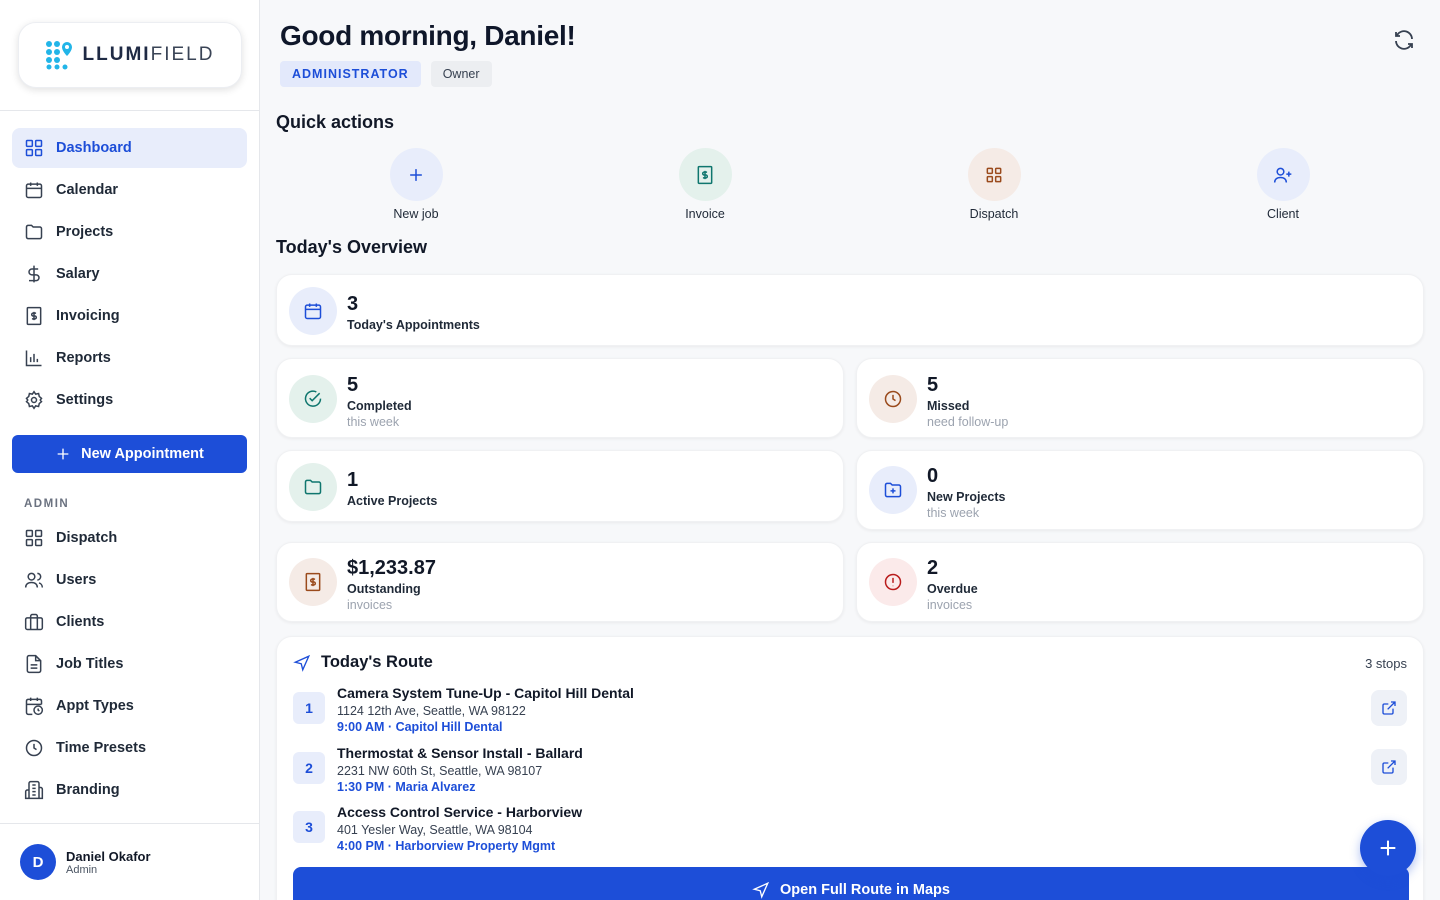 The width and height of the screenshot is (1440, 900). Describe the element at coordinates (392, 489) in the screenshot. I see `stat-text: 1 Active Projects` at that location.